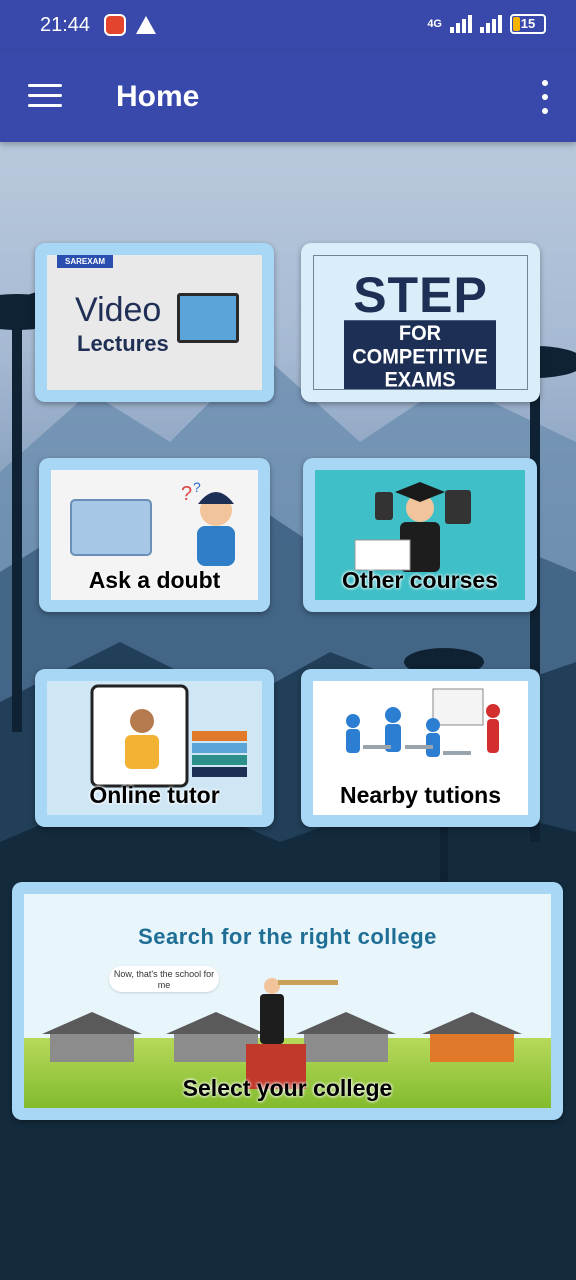  I want to click on brand-tag: SAREXAM, so click(85, 261).